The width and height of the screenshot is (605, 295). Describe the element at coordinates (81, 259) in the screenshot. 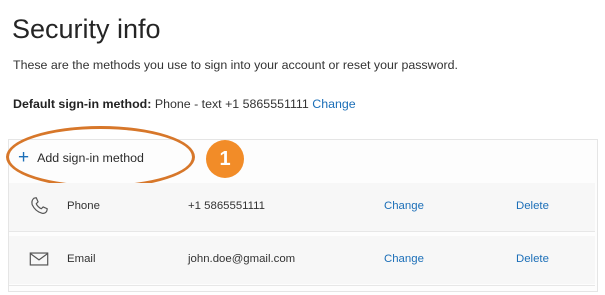

I see `method-name: Email` at that location.